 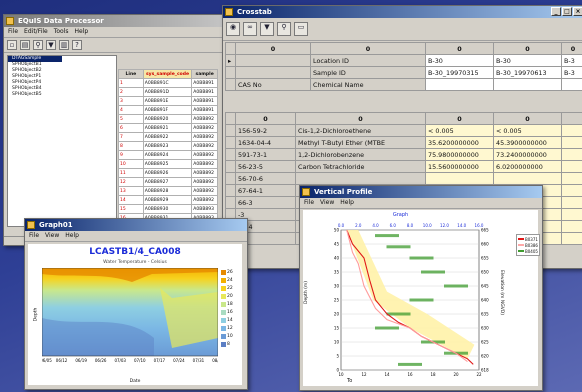 What do you see at coordinates (131, 191) in the screenshot?
I see `line-number-cell: 13` at bounding box center [131, 191].